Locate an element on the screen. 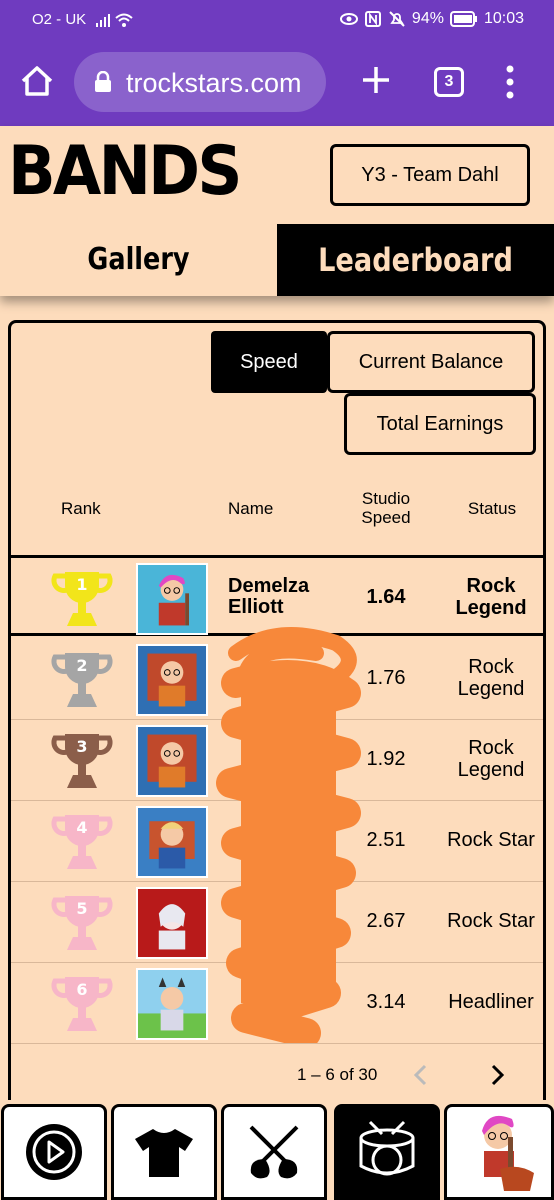  chevron-right-icon is located at coordinates (497, 1075).